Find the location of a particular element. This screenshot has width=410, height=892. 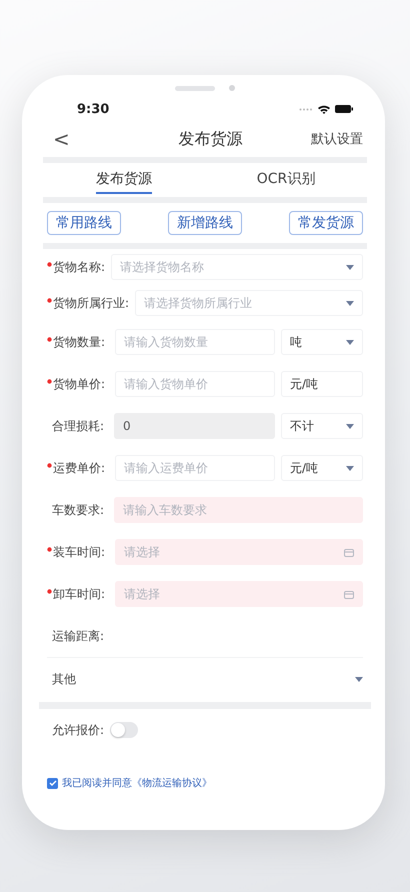

agreement-text: 我已阅读并同意《物流运输协议》 is located at coordinates (137, 783).